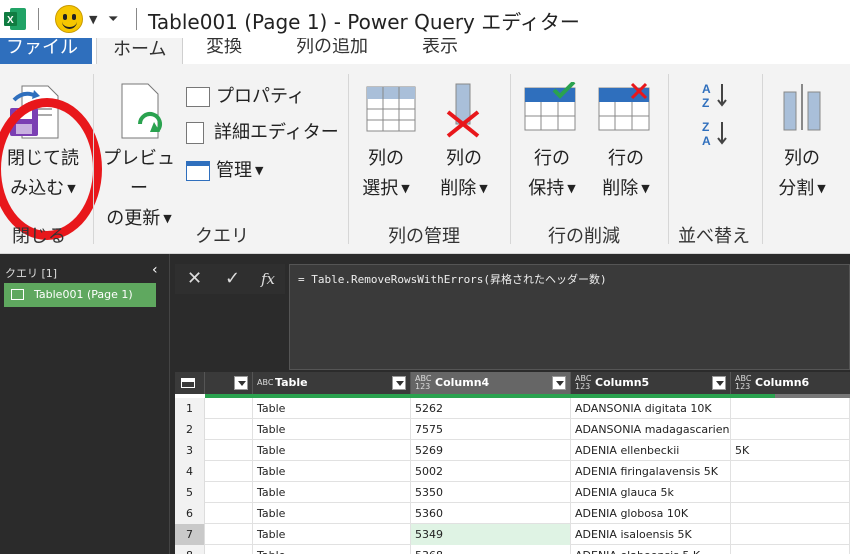 The height and width of the screenshot is (554, 850). What do you see at coordinates (113, 19) in the screenshot?
I see `quick-access-customize-icon: ⏷` at bounding box center [113, 19].